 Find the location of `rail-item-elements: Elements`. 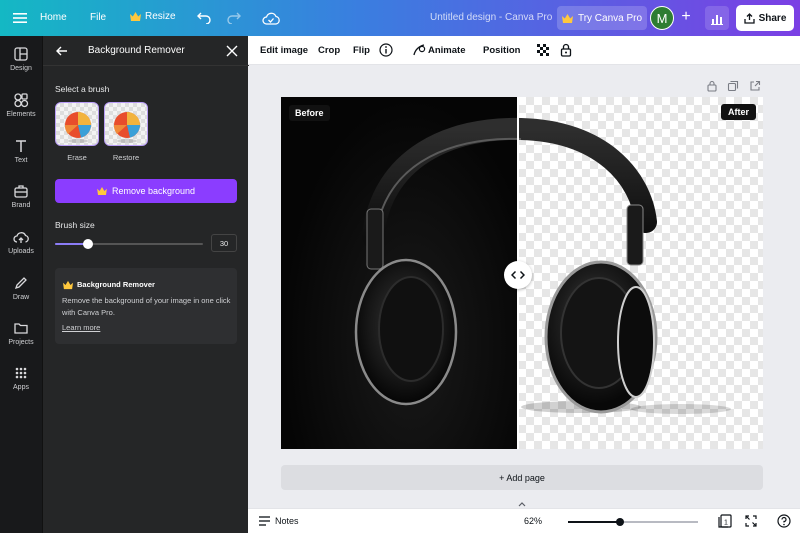

rail-item-elements: Elements is located at coordinates (21, 112).